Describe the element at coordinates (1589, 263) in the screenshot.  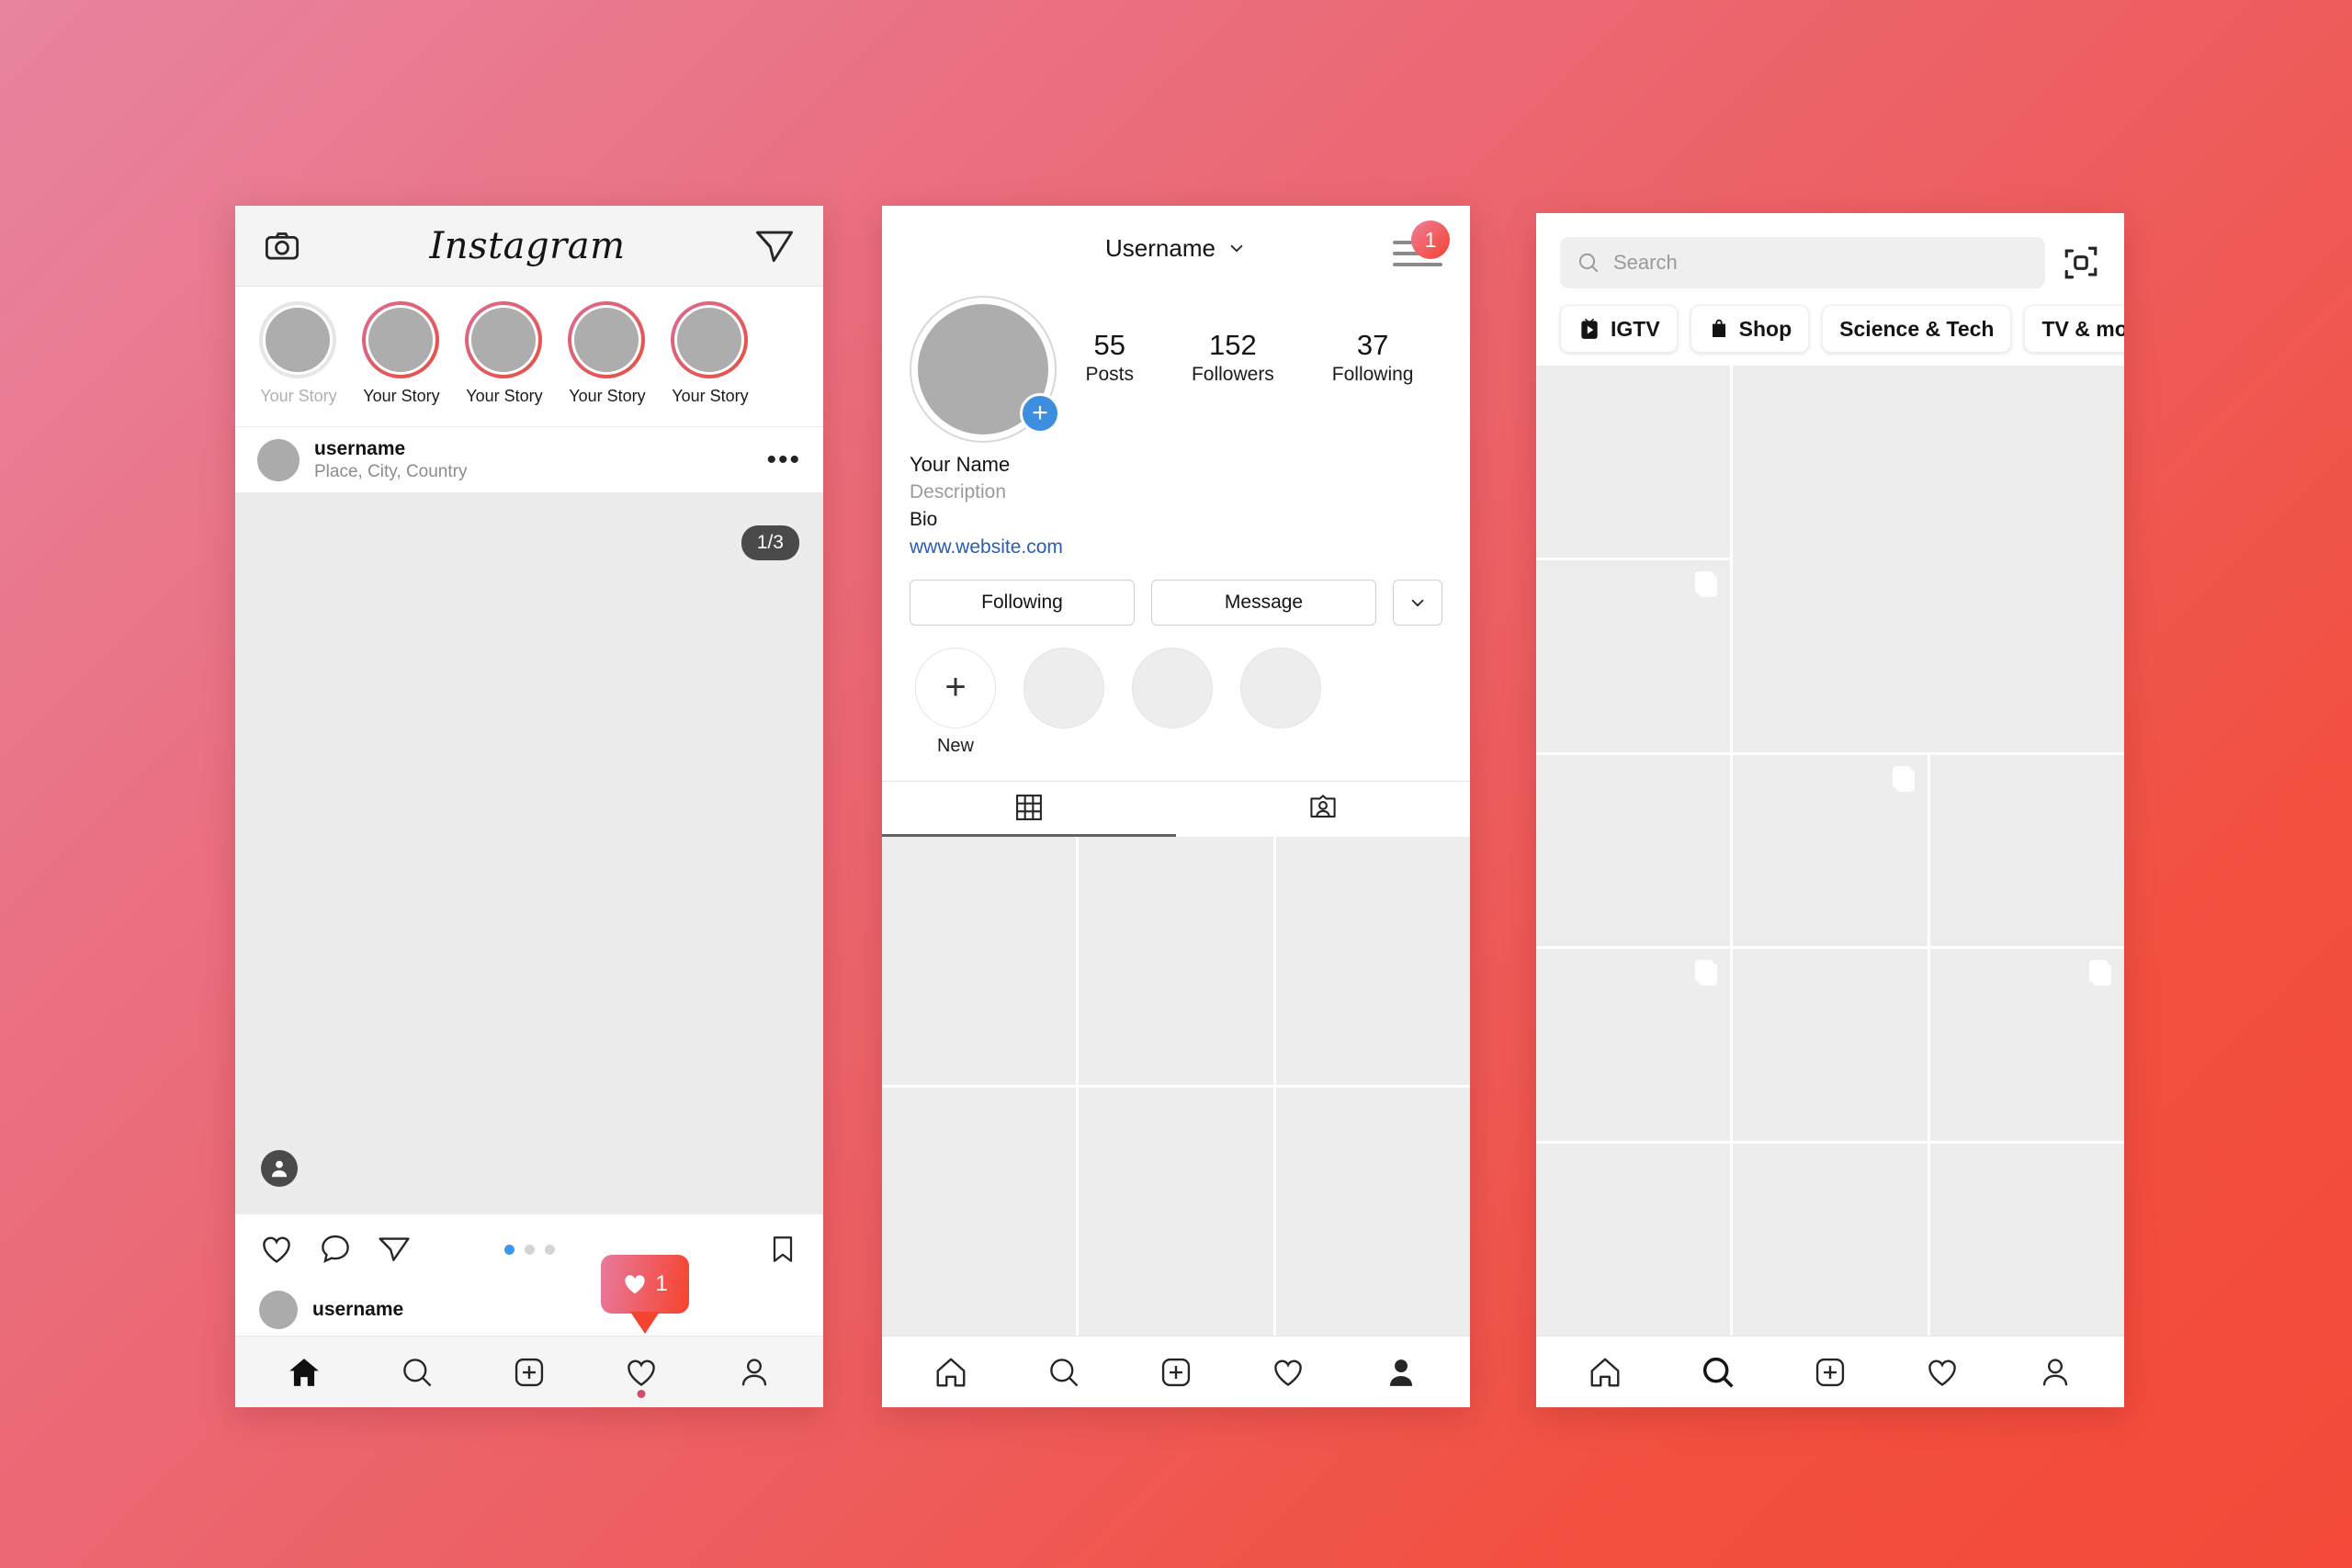
I see `search-icon` at that location.